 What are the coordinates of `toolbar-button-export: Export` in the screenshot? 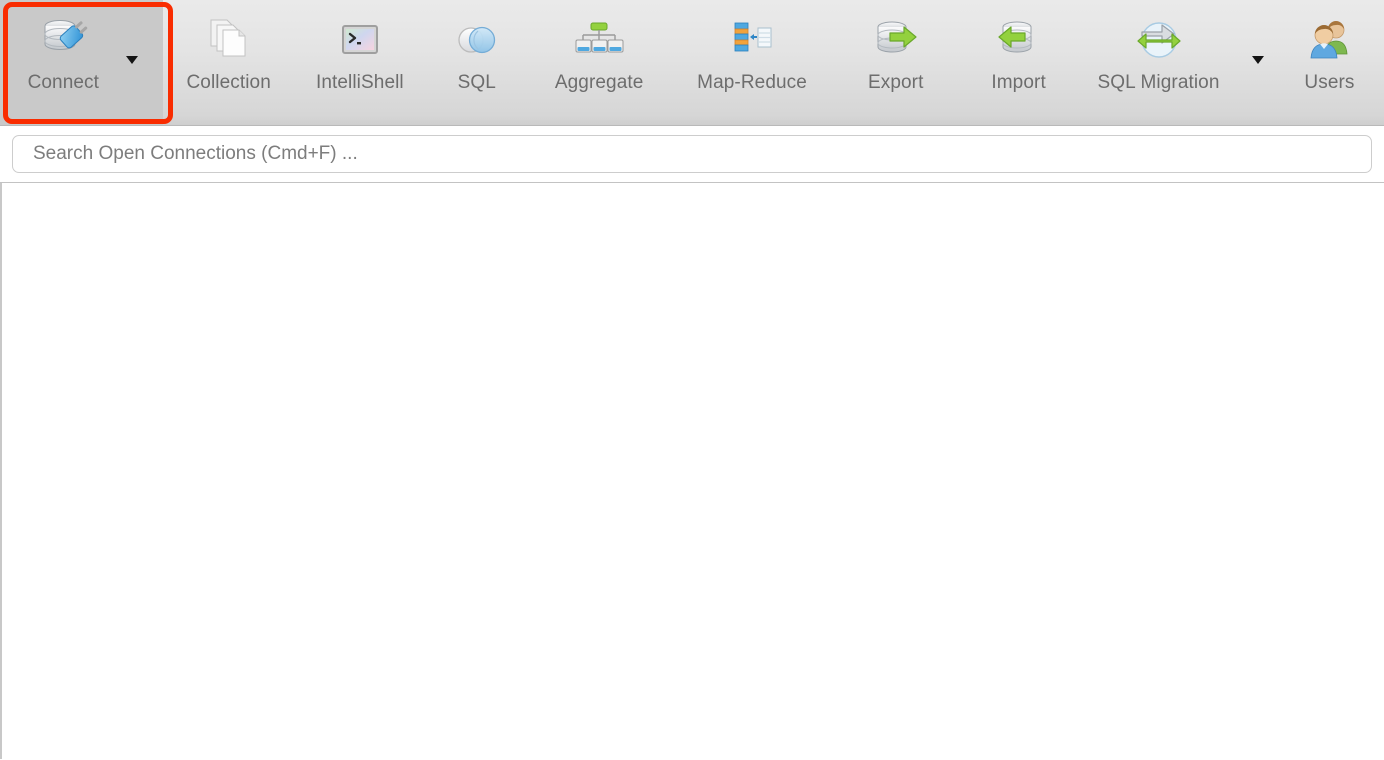 It's located at (895, 62).